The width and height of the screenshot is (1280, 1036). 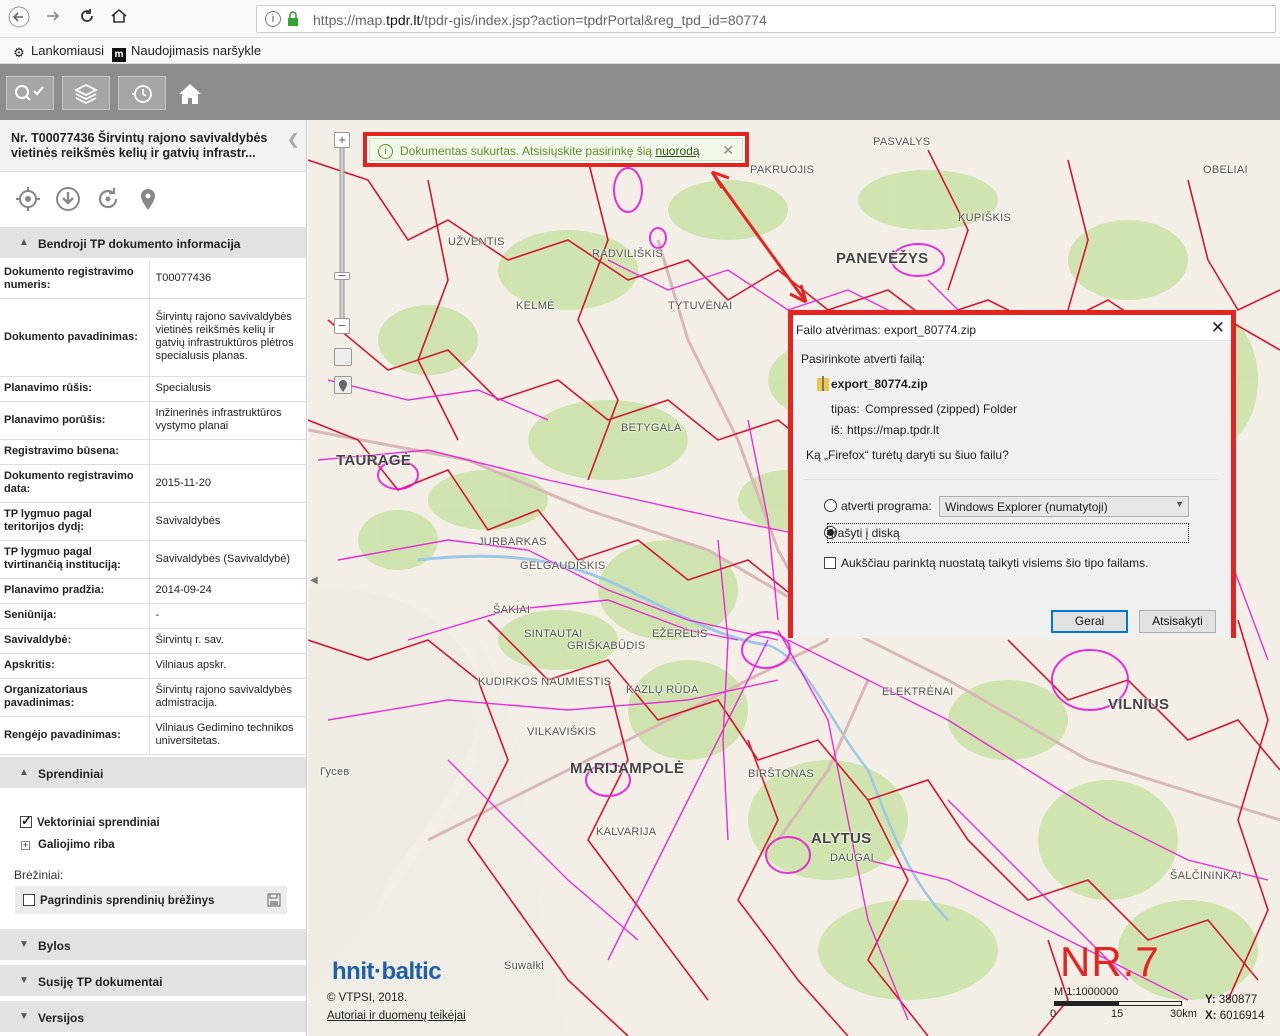 I want to click on place-label: ŠALČININKAI, so click(x=1206, y=876).